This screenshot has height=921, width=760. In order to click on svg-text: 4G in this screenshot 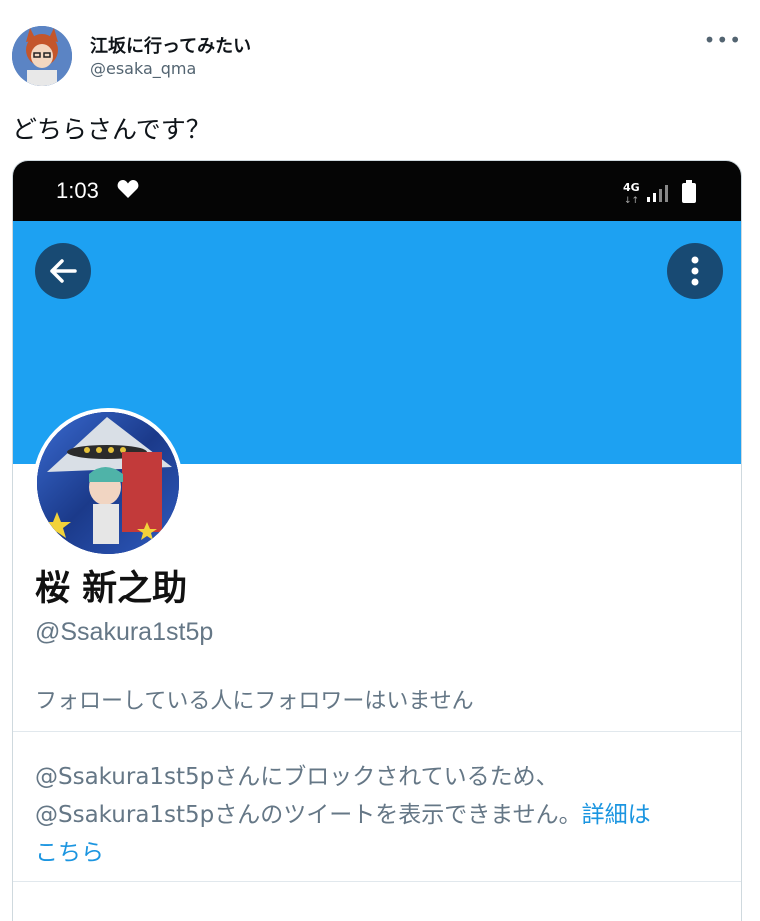, I will do `click(631, 187)`.